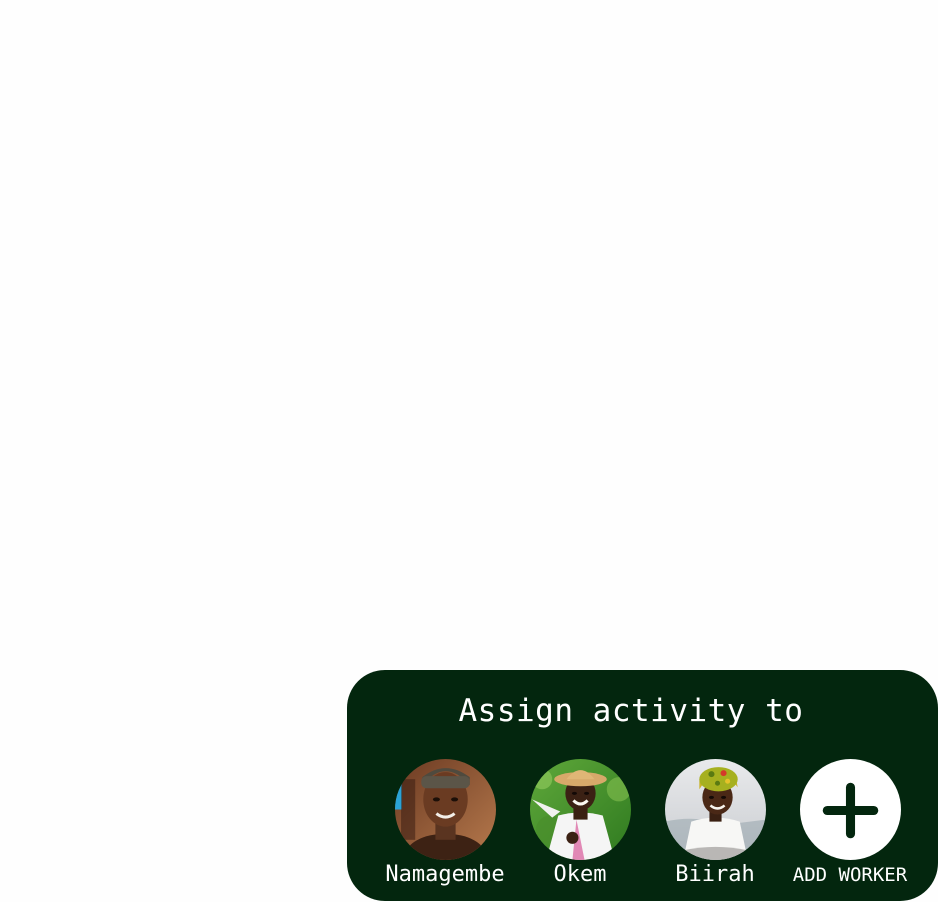 This screenshot has height=902, width=938. Describe the element at coordinates (850, 875) in the screenshot. I see `add-worker-label: ADD WORKER` at that location.